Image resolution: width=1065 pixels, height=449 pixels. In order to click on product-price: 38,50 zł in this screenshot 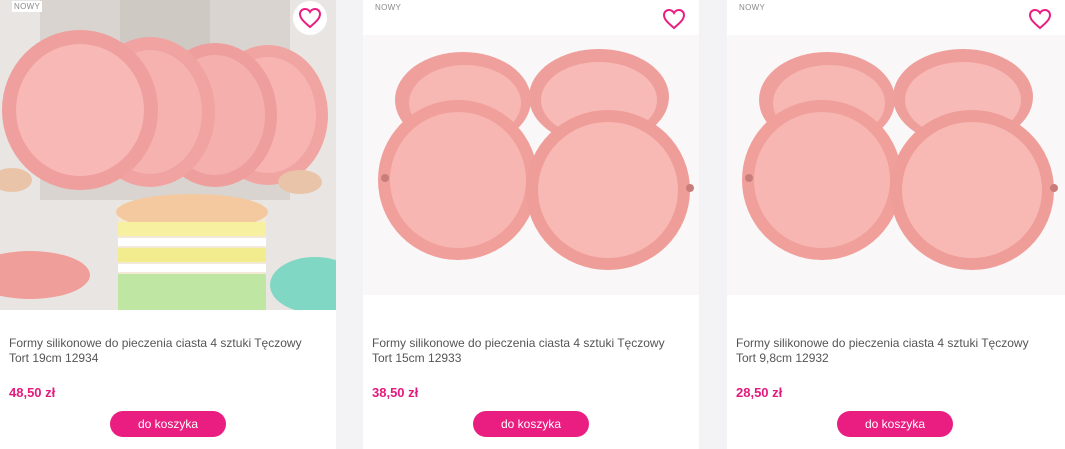, I will do `click(395, 392)`.